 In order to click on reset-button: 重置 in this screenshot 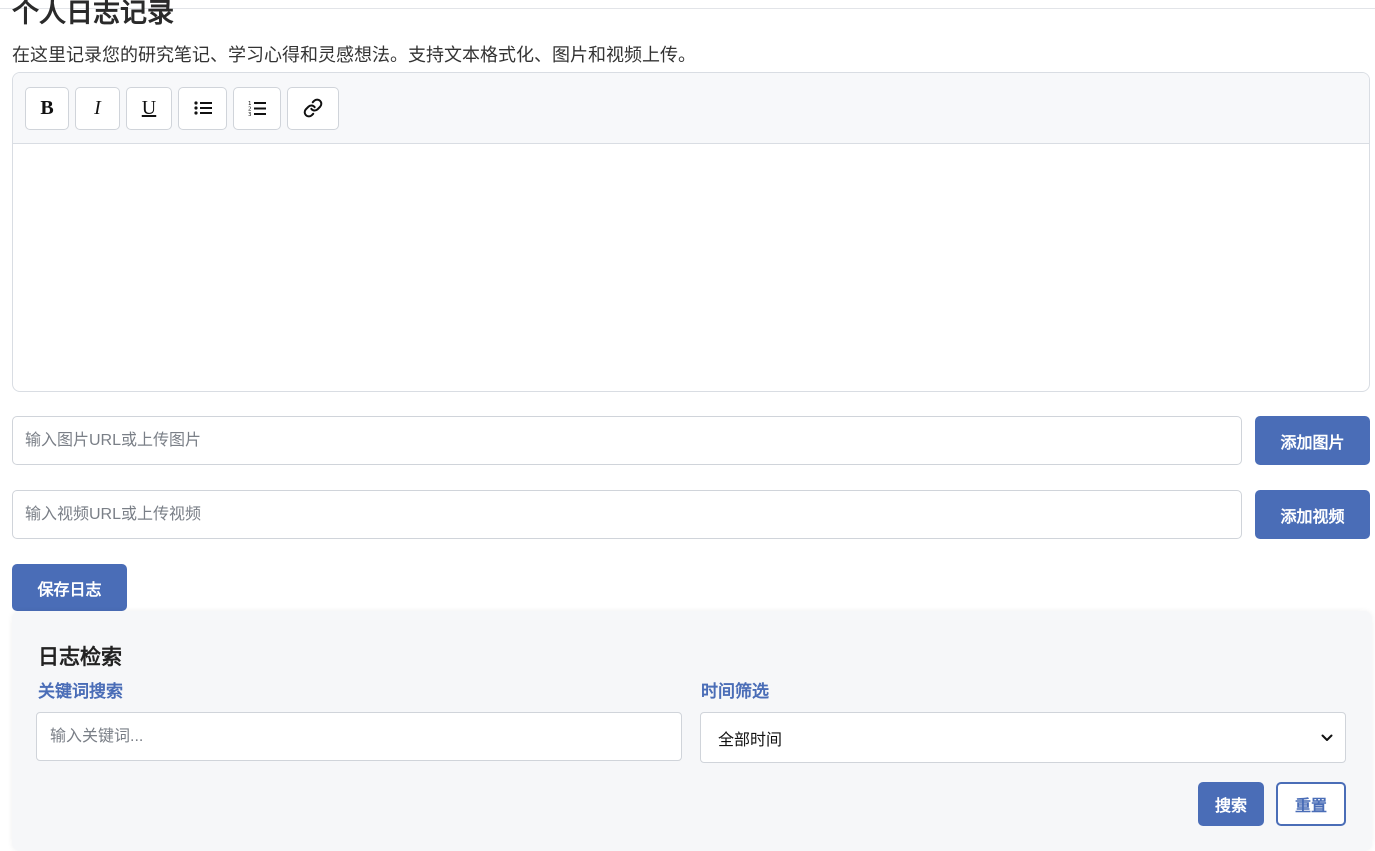, I will do `click(1311, 804)`.